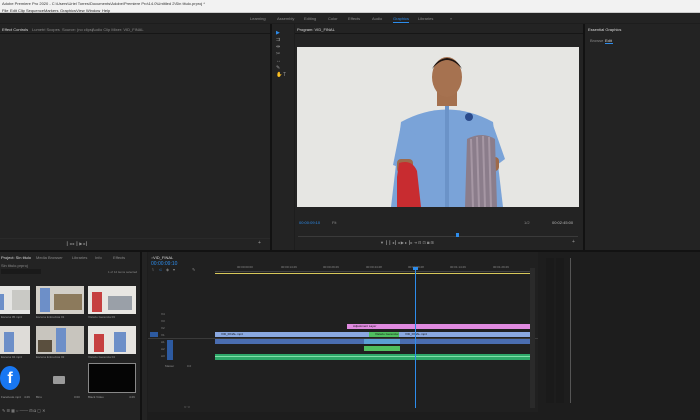 The width and height of the screenshot is (700, 420). I want to click on program-scrub-bar, so click(438, 236).